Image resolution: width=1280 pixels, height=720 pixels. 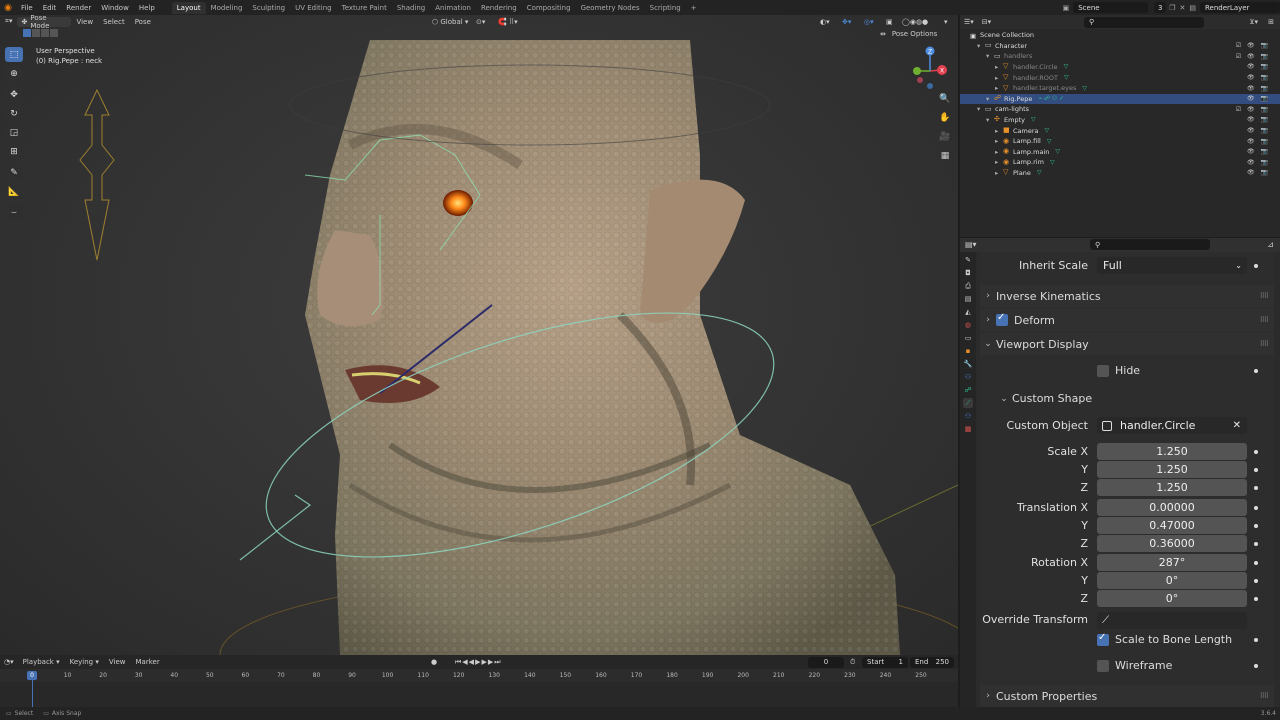 I want to click on move-tool-icon: ✥, so click(x=14, y=94).